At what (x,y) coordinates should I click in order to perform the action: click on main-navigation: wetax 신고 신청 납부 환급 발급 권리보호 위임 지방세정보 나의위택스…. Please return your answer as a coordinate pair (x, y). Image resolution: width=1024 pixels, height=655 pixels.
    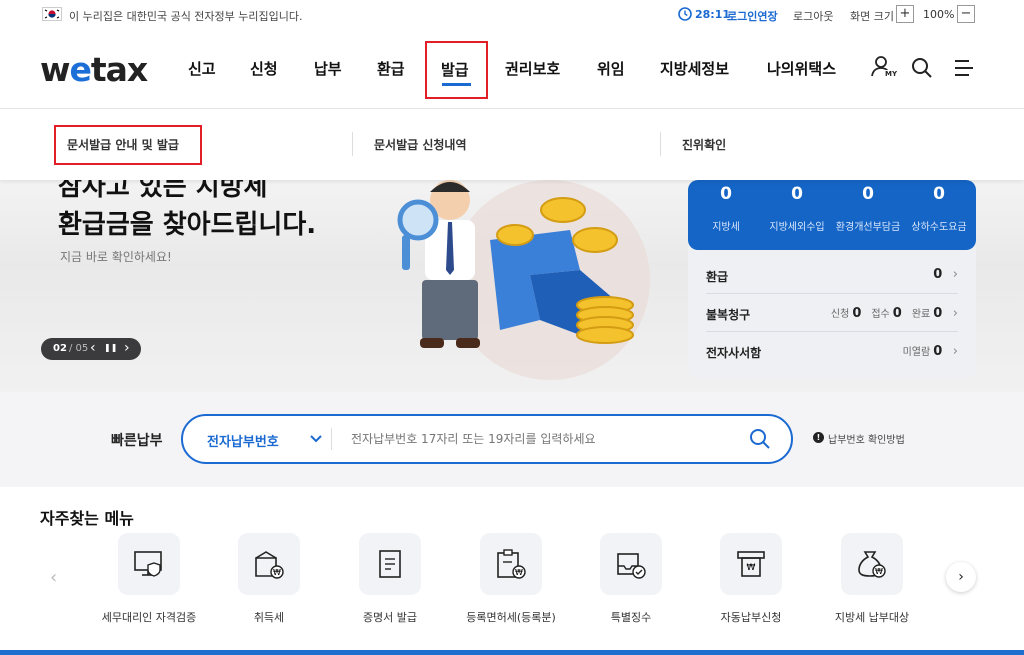
    Looking at the image, I should click on (512, 69).